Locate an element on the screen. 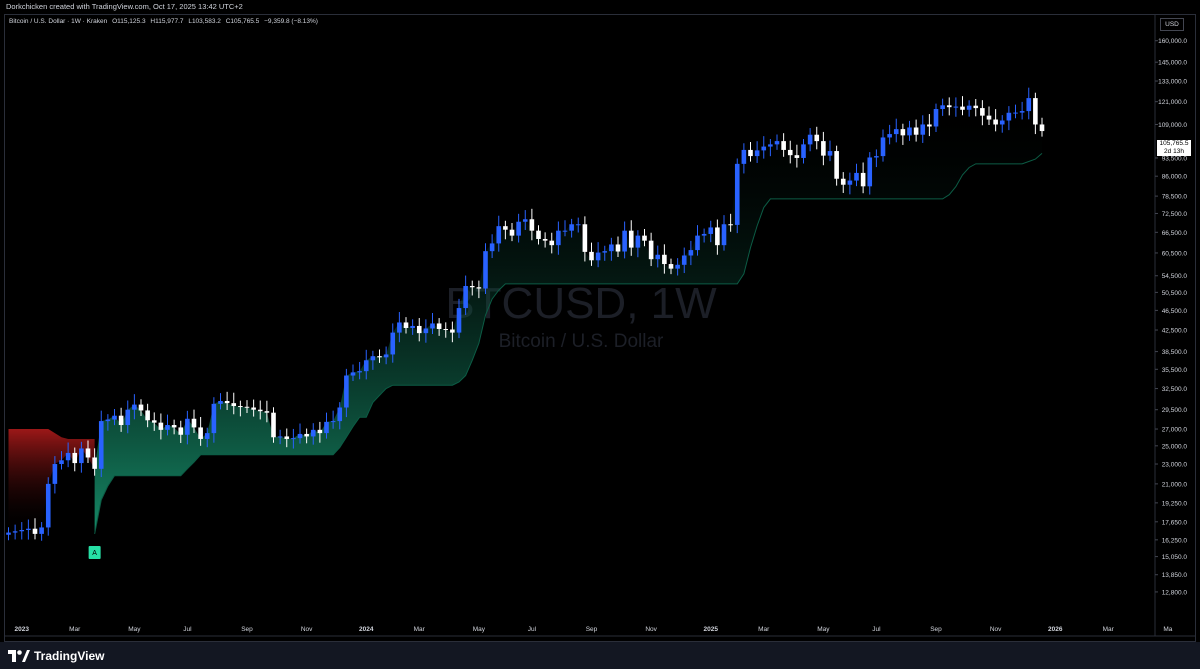 The height and width of the screenshot is (669, 1200). legend-change: −9,359.8 (−8.13%) is located at coordinates (291, 21).